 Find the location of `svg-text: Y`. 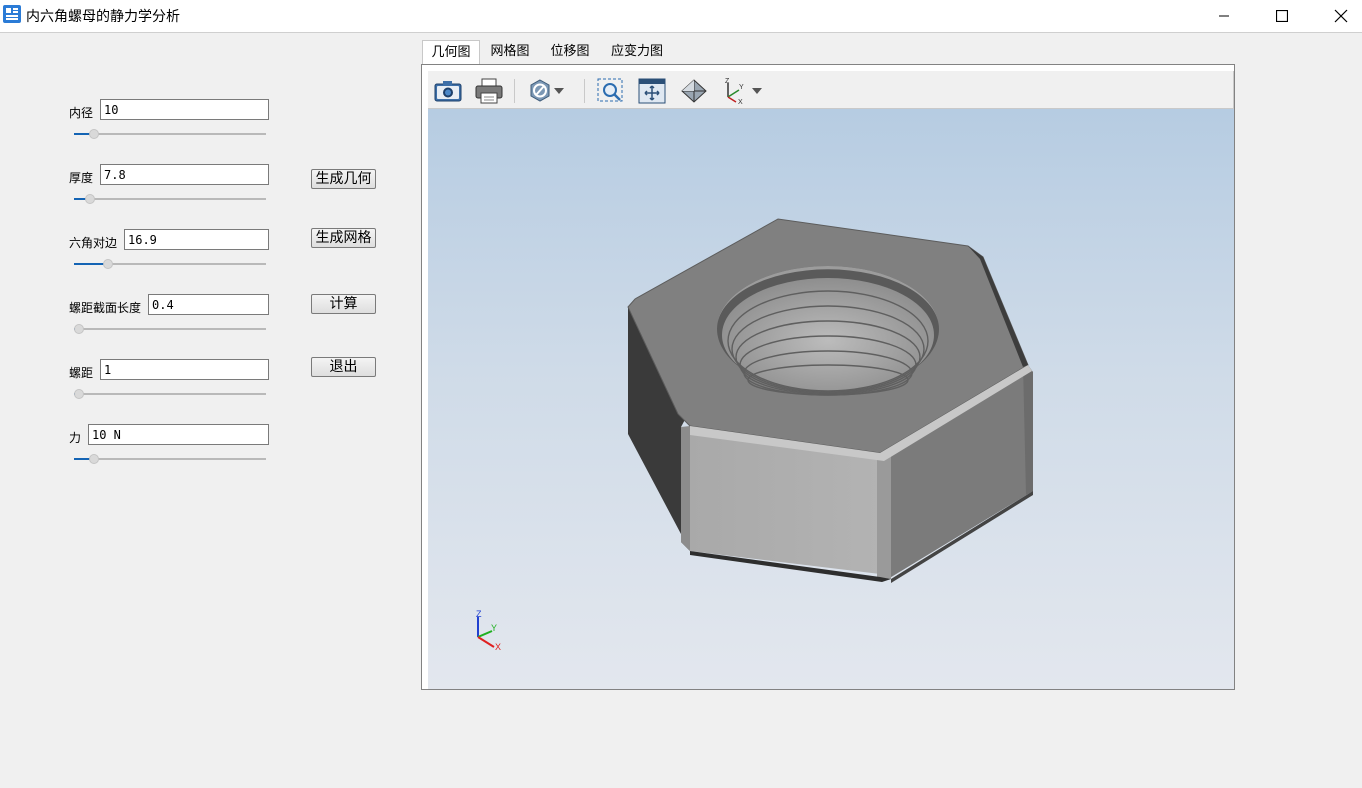

svg-text: Y is located at coordinates (741, 87).